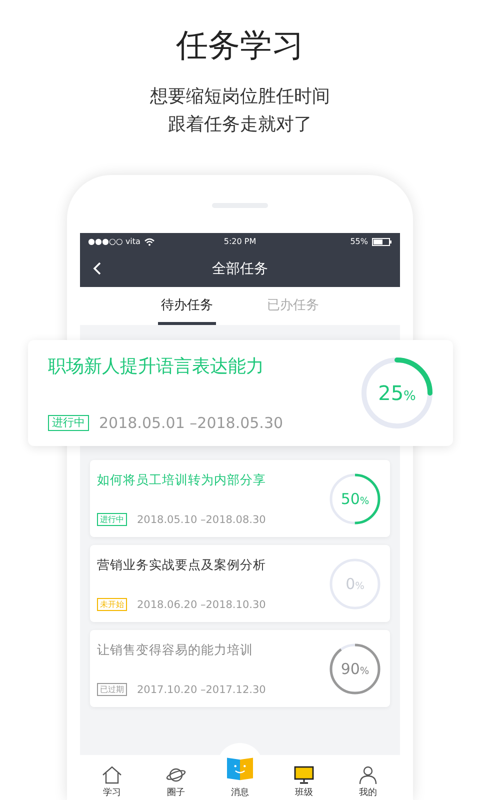 The image size is (480, 800). I want to click on progress-percent: 90%, so click(355, 669).